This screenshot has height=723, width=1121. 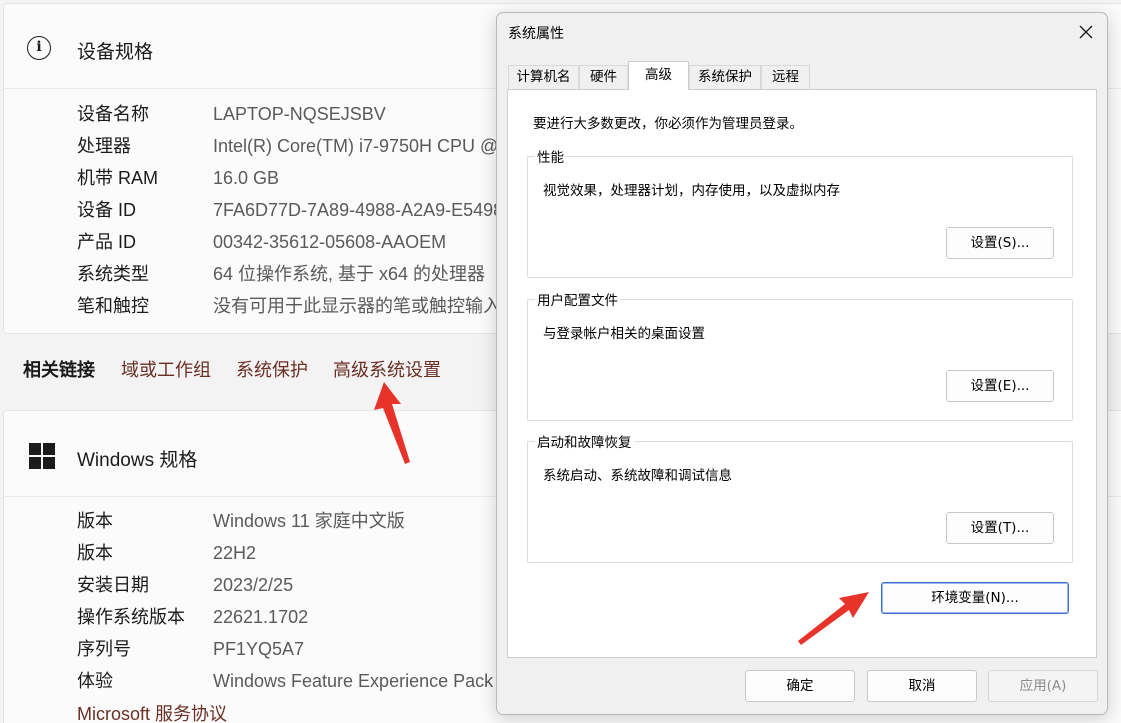 I want to click on group-description: 系统启动、系统故障和调试信息, so click(x=637, y=476).